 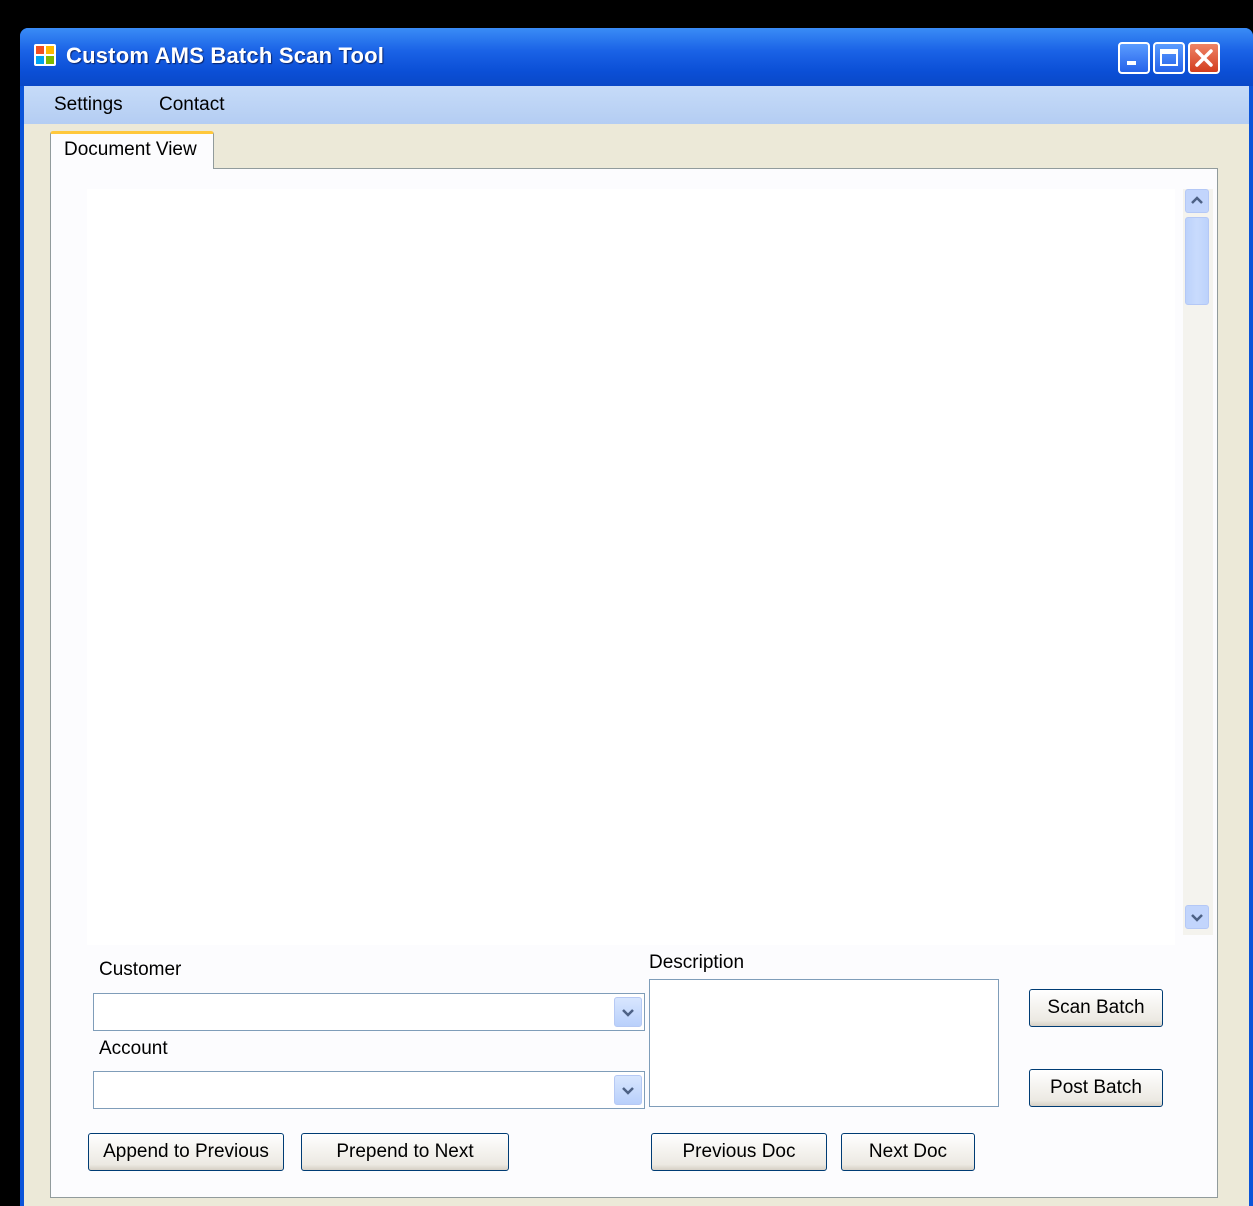 I want to click on customer-dropdown-button, so click(x=628, y=1012).